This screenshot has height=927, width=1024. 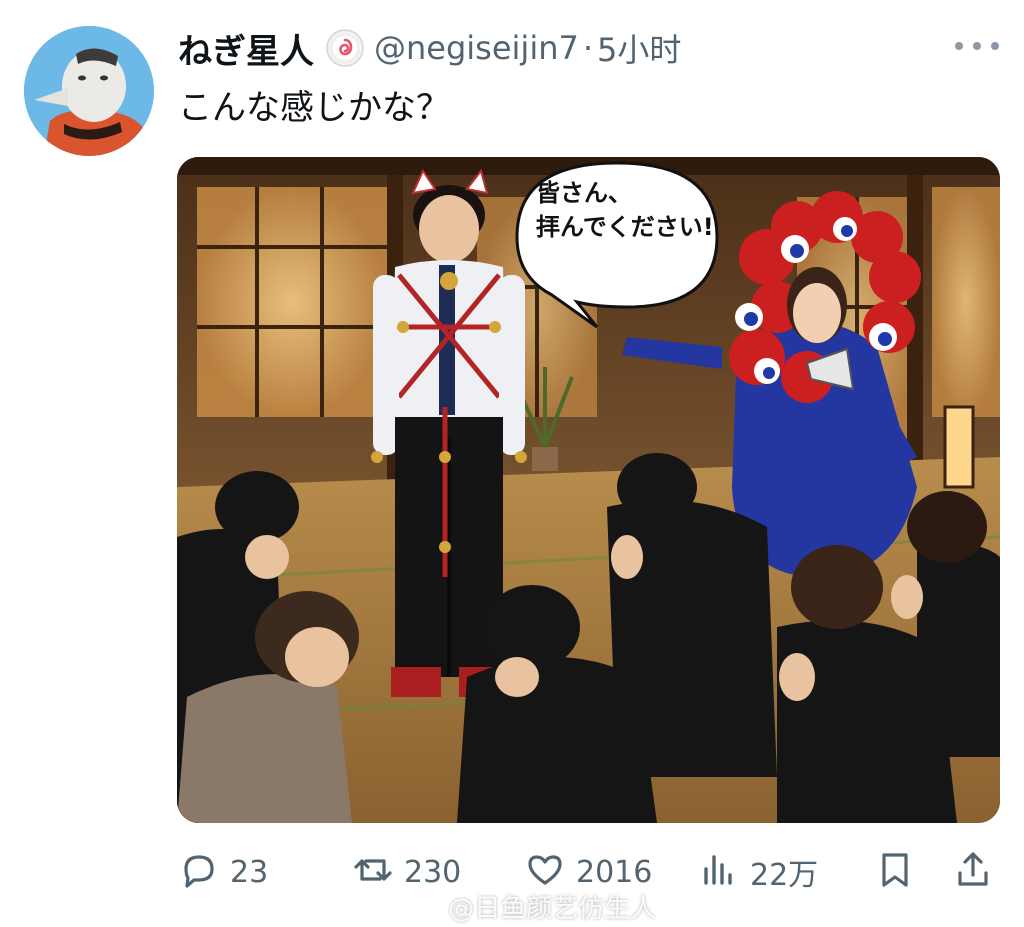 What do you see at coordinates (373, 872) in the screenshot?
I see `repost-icon` at bounding box center [373, 872].